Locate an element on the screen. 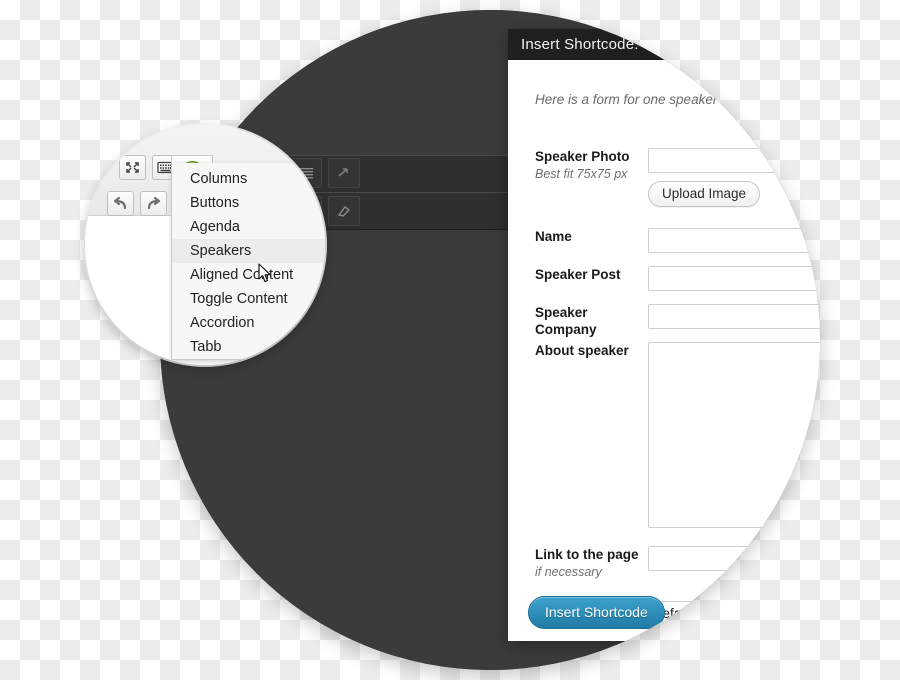  label-speaker-photo: Speaker Photo Best fit 75x75 px is located at coordinates (578, 165).